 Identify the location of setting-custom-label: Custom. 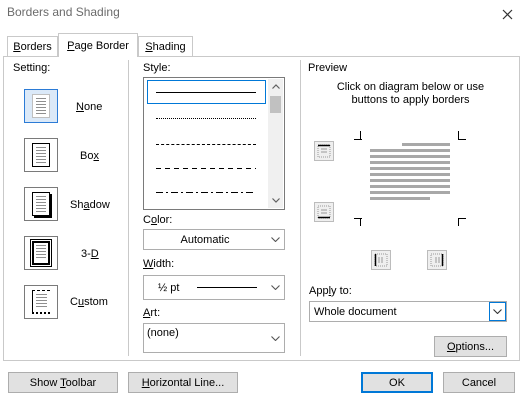
(89, 302).